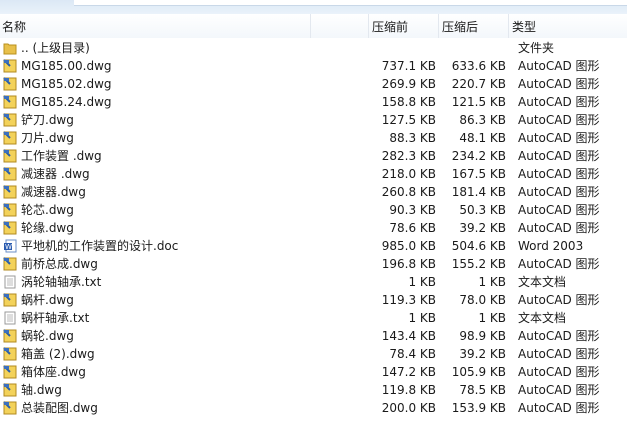 This screenshot has height=435, width=627. I want to click on size-after: 167.5 KB, so click(478, 174).